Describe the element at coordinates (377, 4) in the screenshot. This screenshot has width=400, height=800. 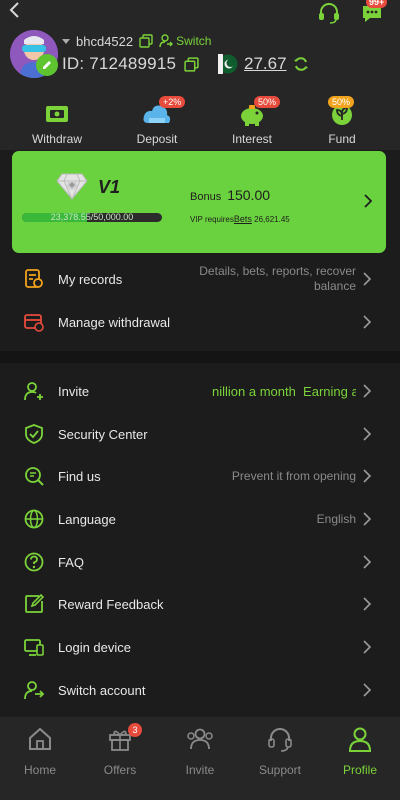
I see `notification-badge: 99+` at that location.